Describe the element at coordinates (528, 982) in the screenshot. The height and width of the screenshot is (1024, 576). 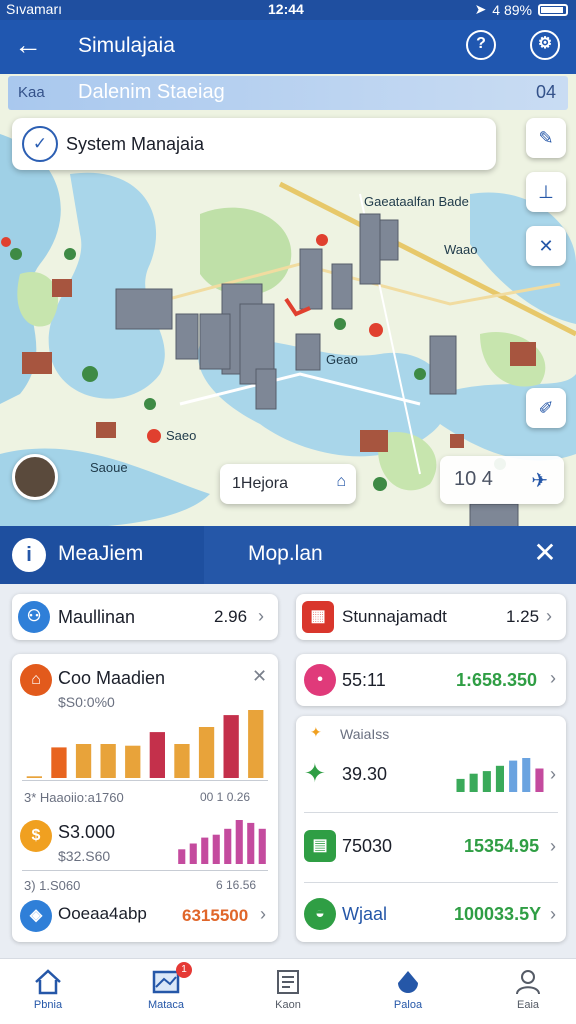
I see `user-icon` at that location.